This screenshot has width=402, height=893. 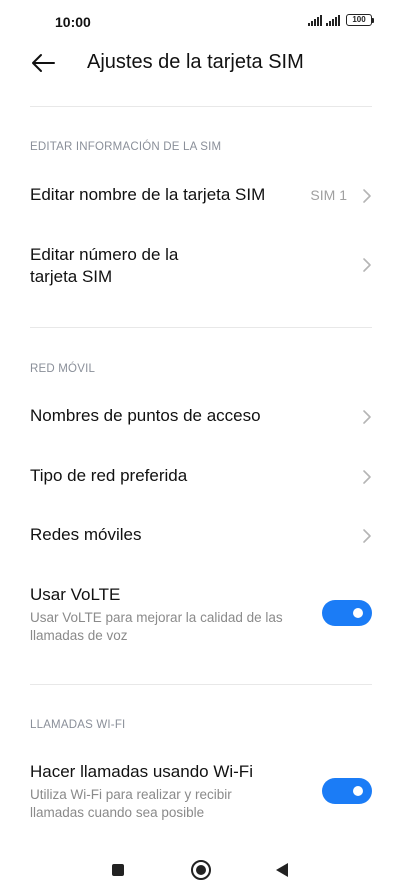 I want to click on row-title: Editar nombre de la tarjeta SIM, so click(x=148, y=194).